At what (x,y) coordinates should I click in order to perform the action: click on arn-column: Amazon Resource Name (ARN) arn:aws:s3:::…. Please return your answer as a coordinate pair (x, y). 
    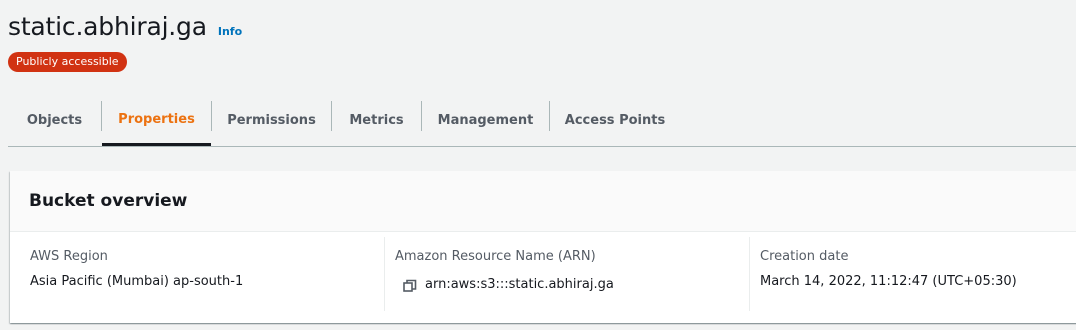
    Looking at the image, I should click on (567, 274).